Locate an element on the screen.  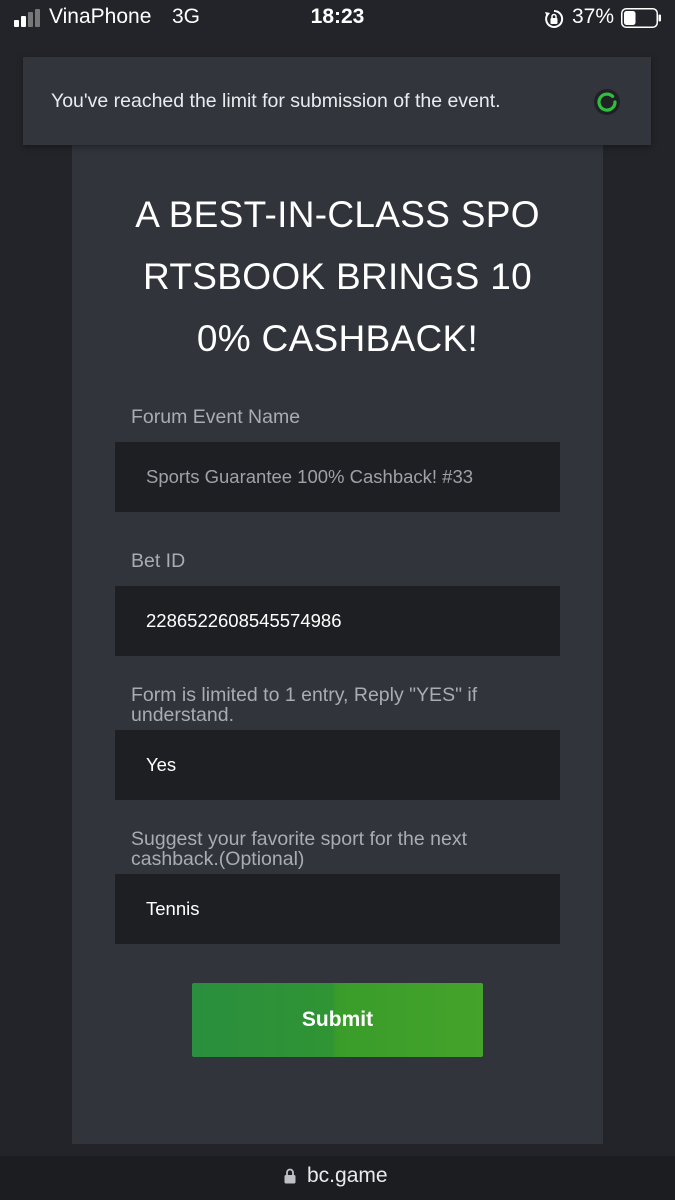
status-bar: VinaPhone 3G 18:23 37% is located at coordinates (337, 20).